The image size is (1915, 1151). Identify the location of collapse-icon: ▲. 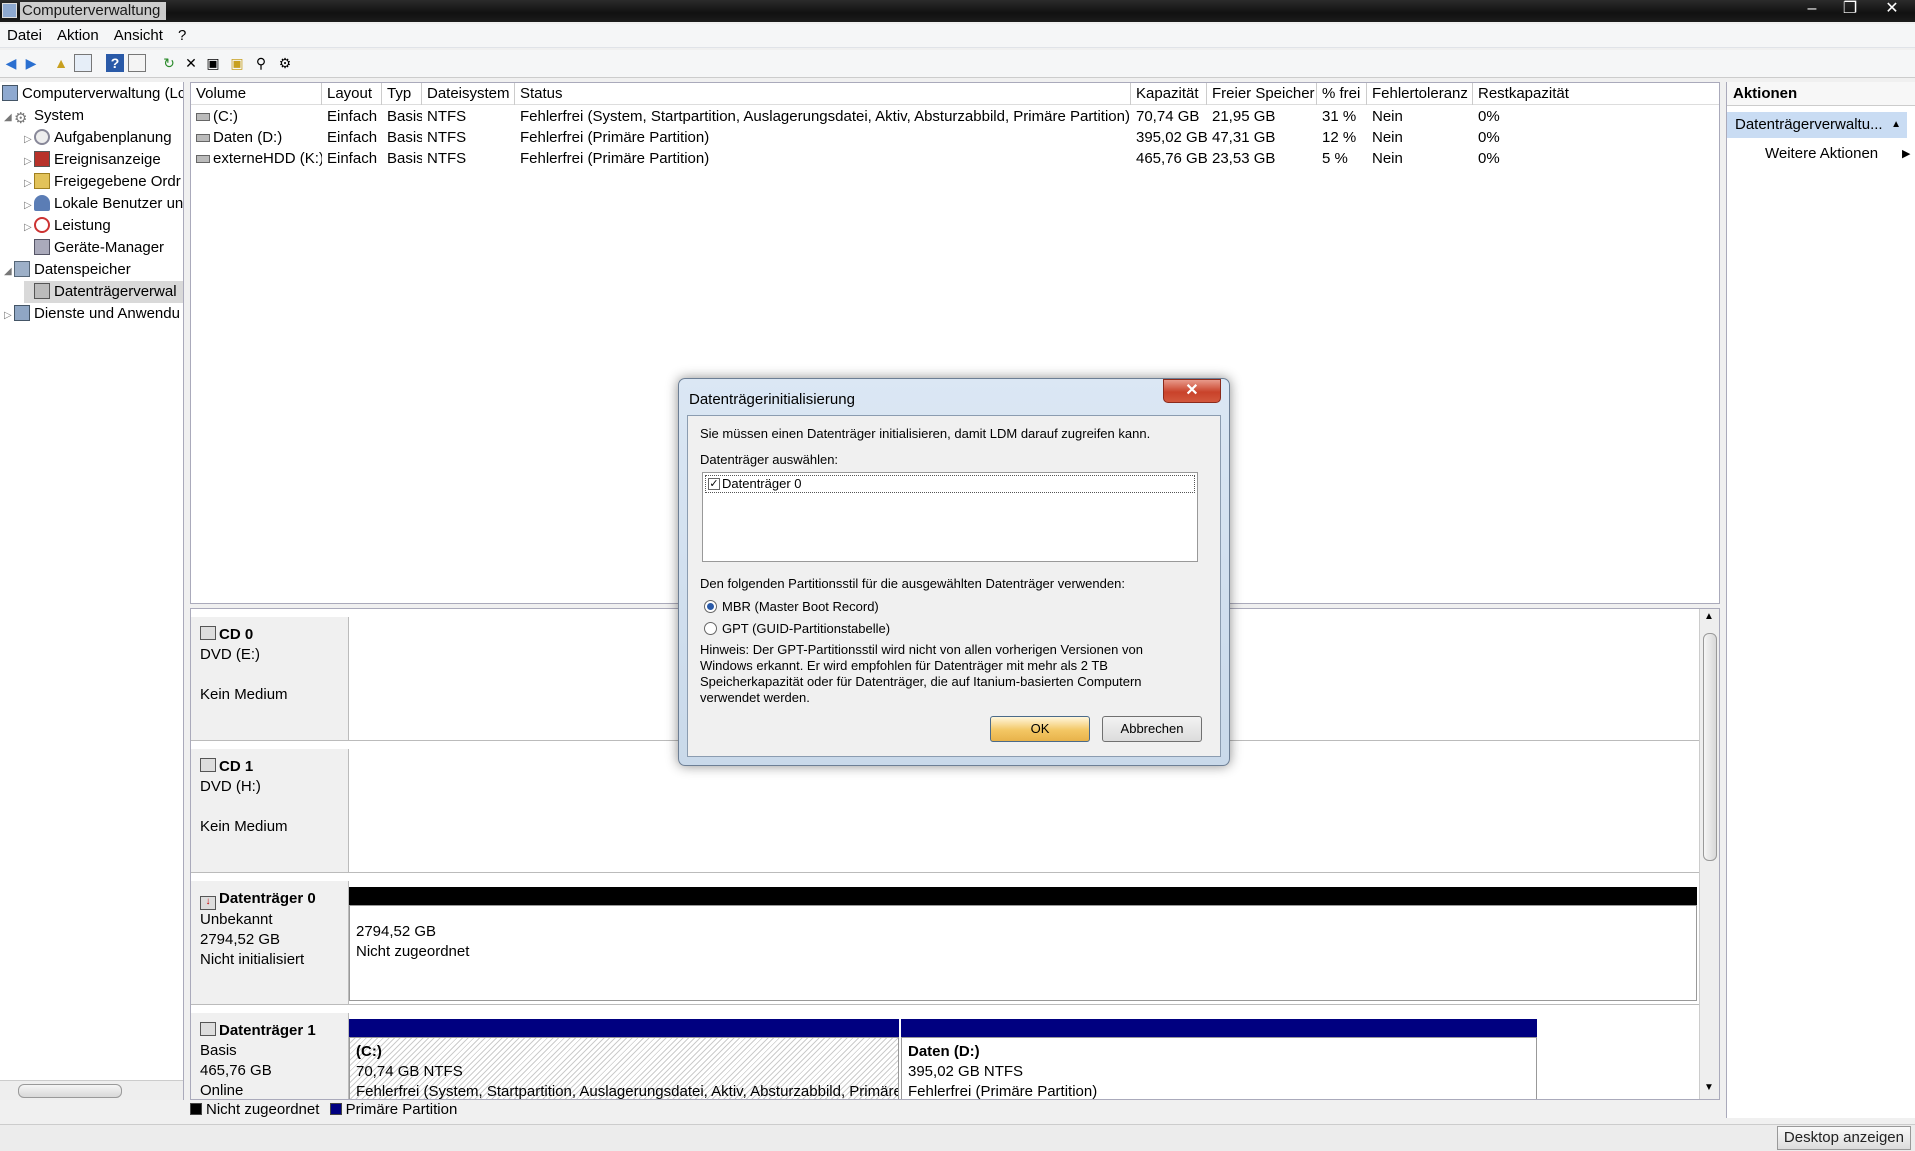
(1896, 125).